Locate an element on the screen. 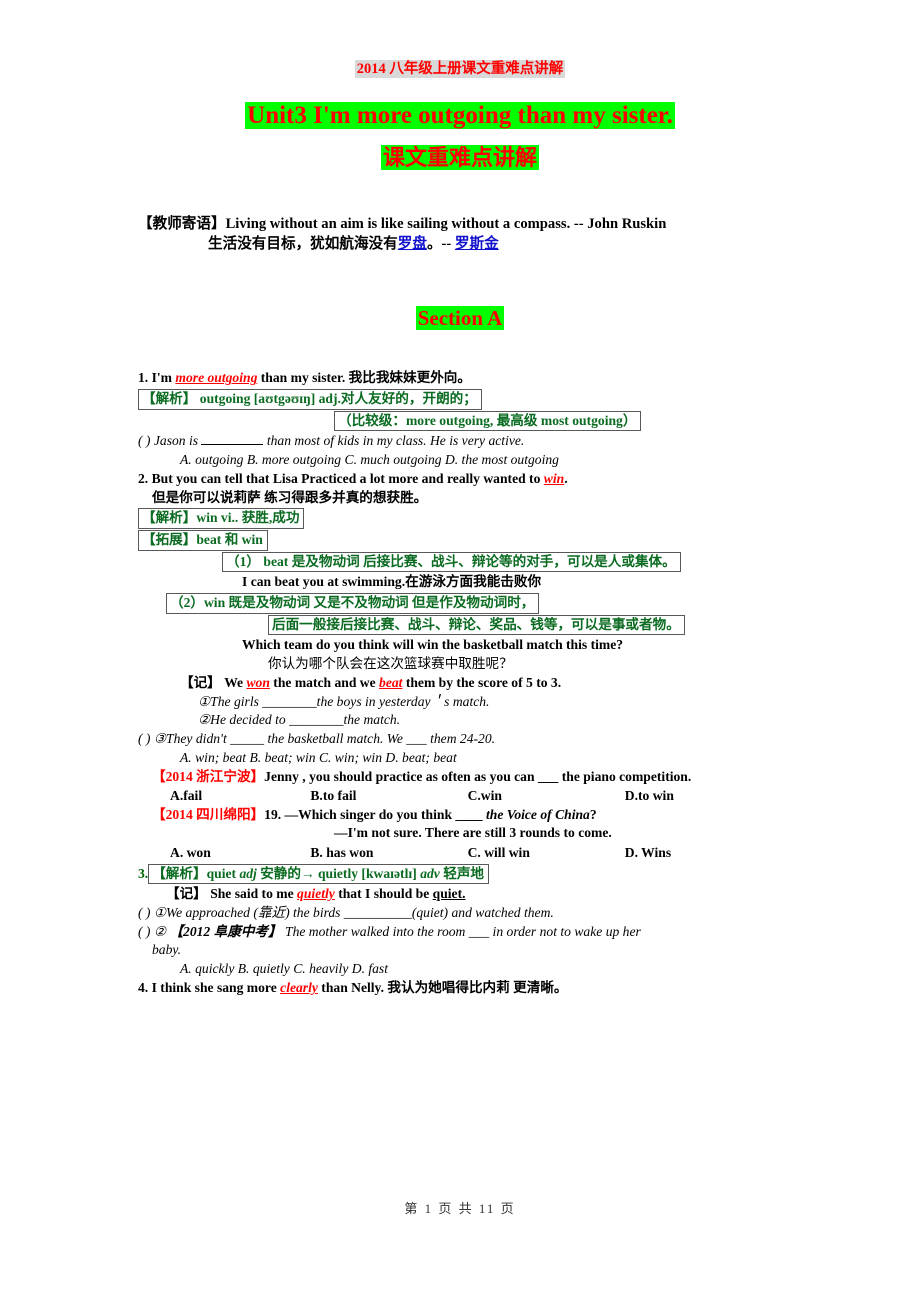 Image resolution: width=920 pixels, height=1302 pixels. section-heading: Section A is located at coordinates (460, 318).